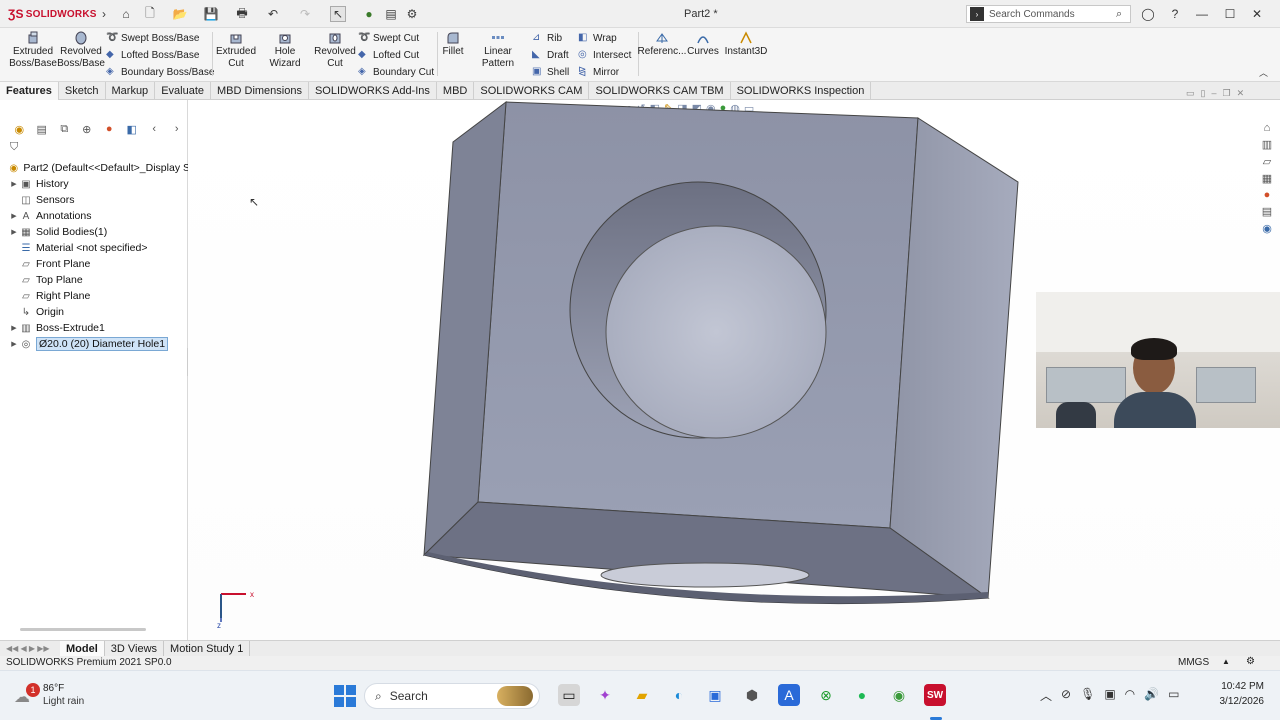 The width and height of the screenshot is (1280, 720). I want to click on tab-motion-study: Motion Study 1, so click(207, 648).